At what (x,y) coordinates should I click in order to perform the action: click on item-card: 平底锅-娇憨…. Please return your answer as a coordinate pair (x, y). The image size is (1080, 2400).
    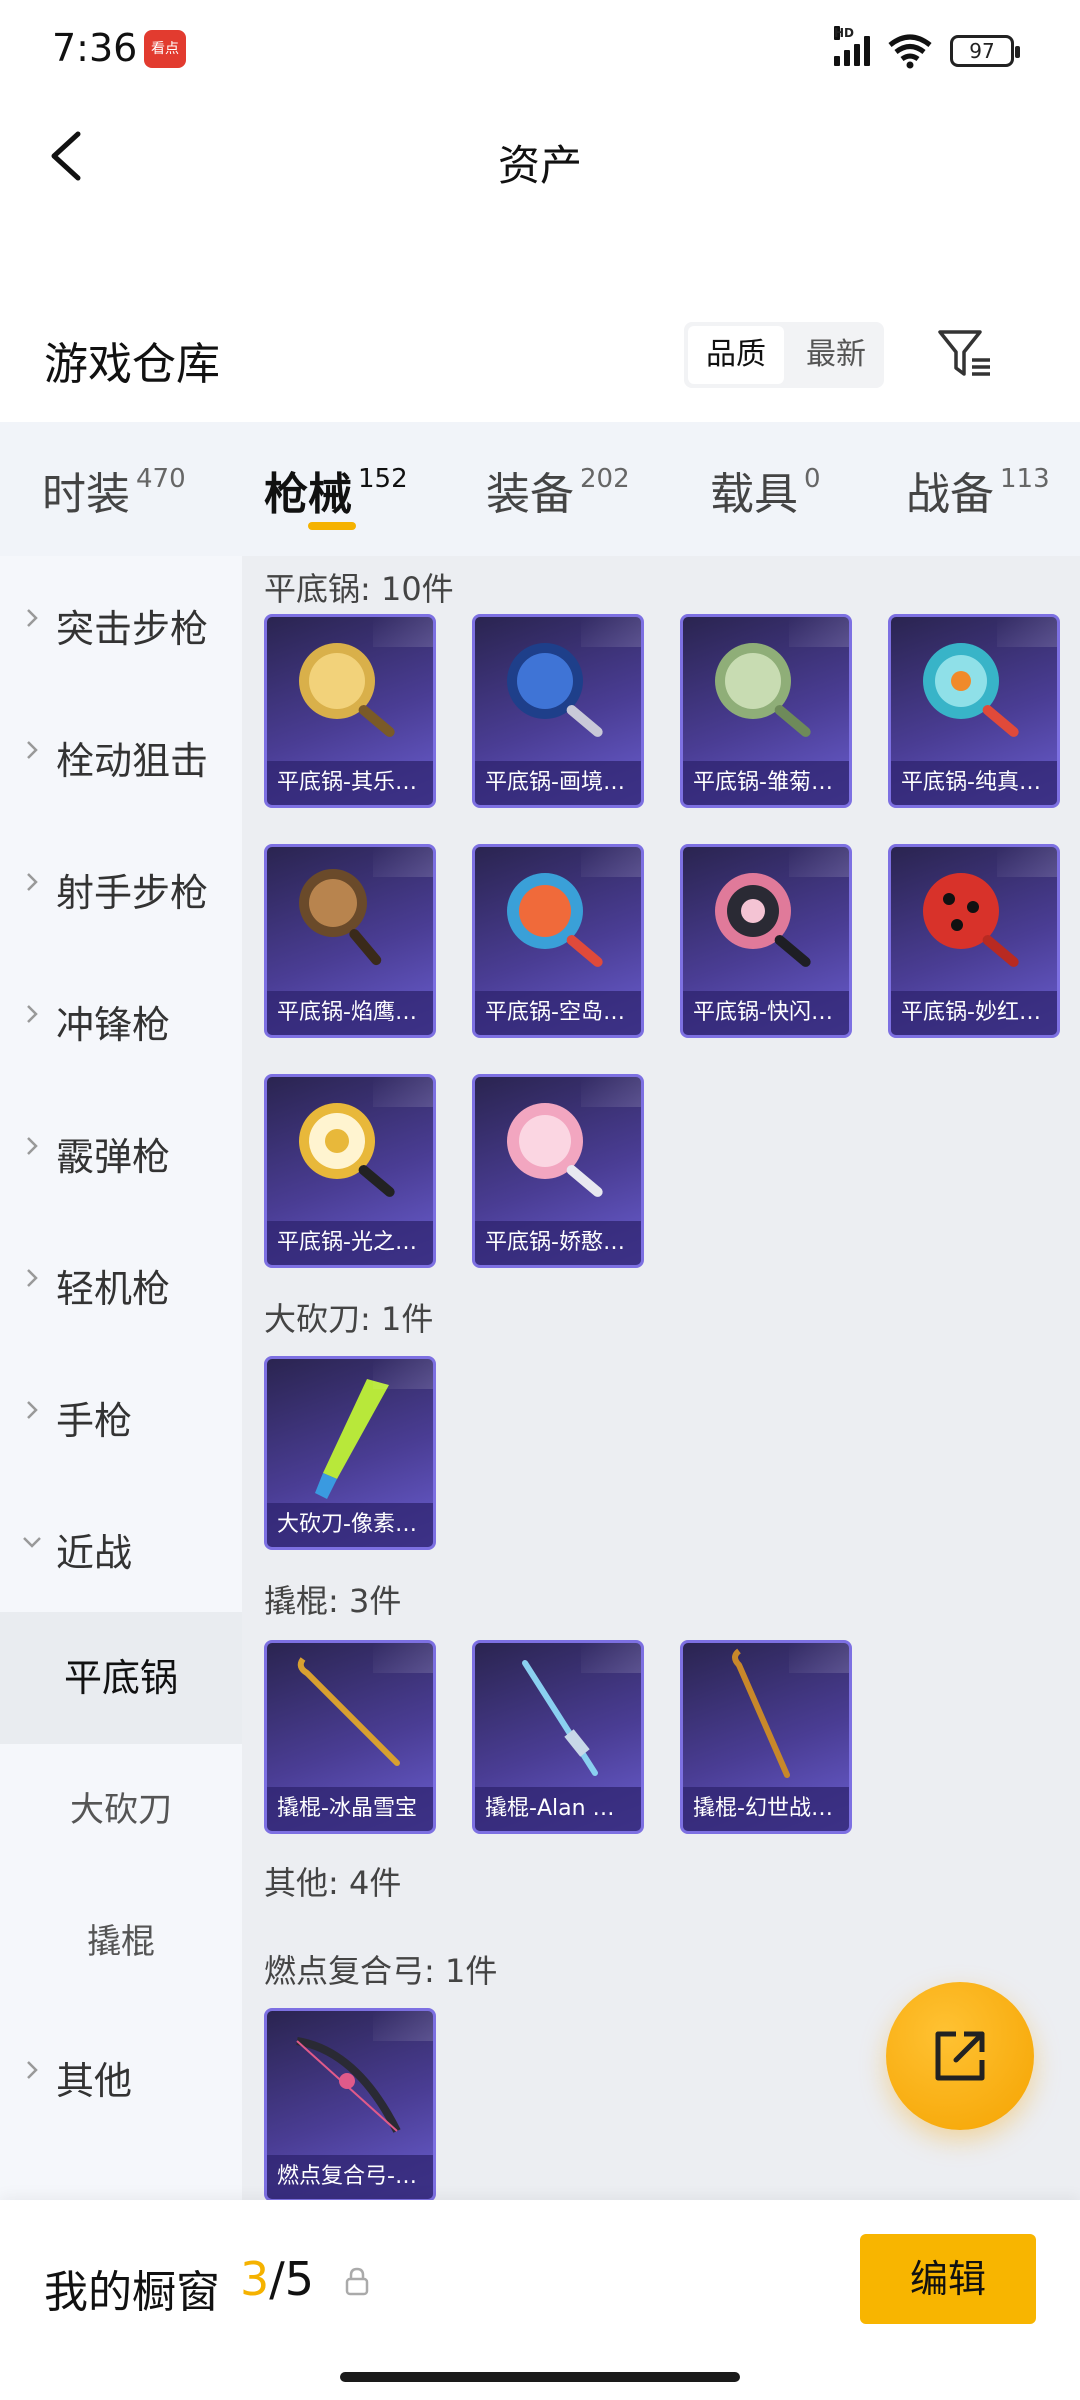
    Looking at the image, I should click on (558, 1171).